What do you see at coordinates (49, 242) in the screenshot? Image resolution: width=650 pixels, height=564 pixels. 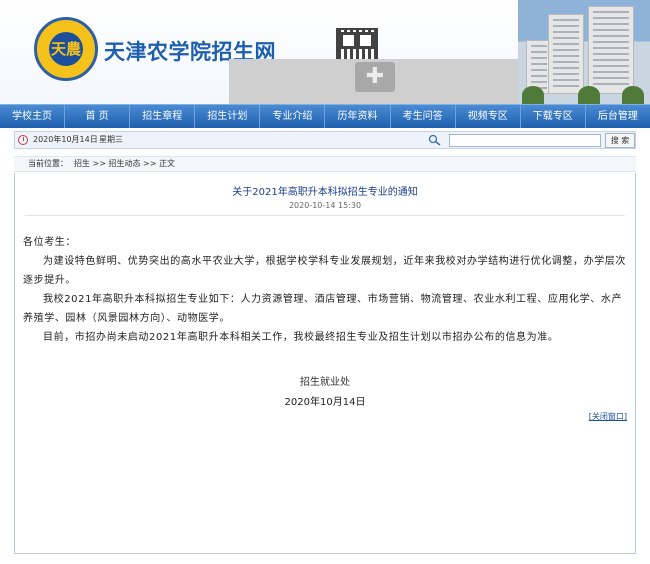 I see `article-greeting: 各位考生：` at bounding box center [49, 242].